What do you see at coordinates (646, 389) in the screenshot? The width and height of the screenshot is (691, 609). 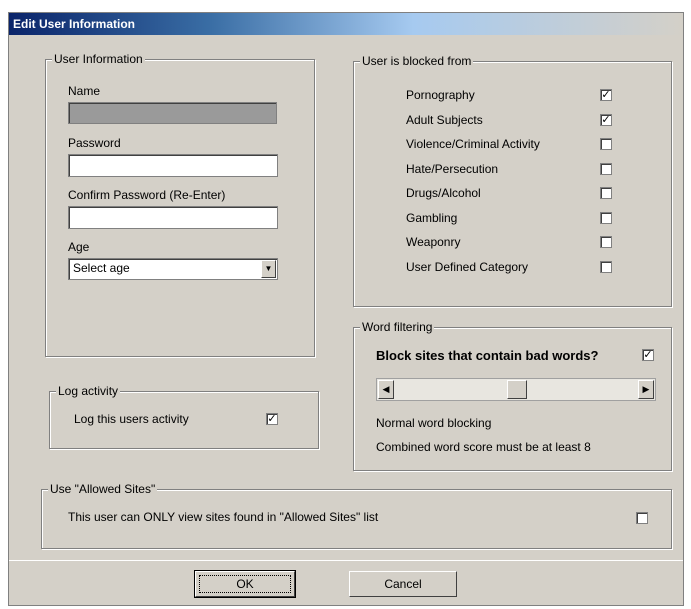 I see `chevron-right-icon: ▶` at bounding box center [646, 389].